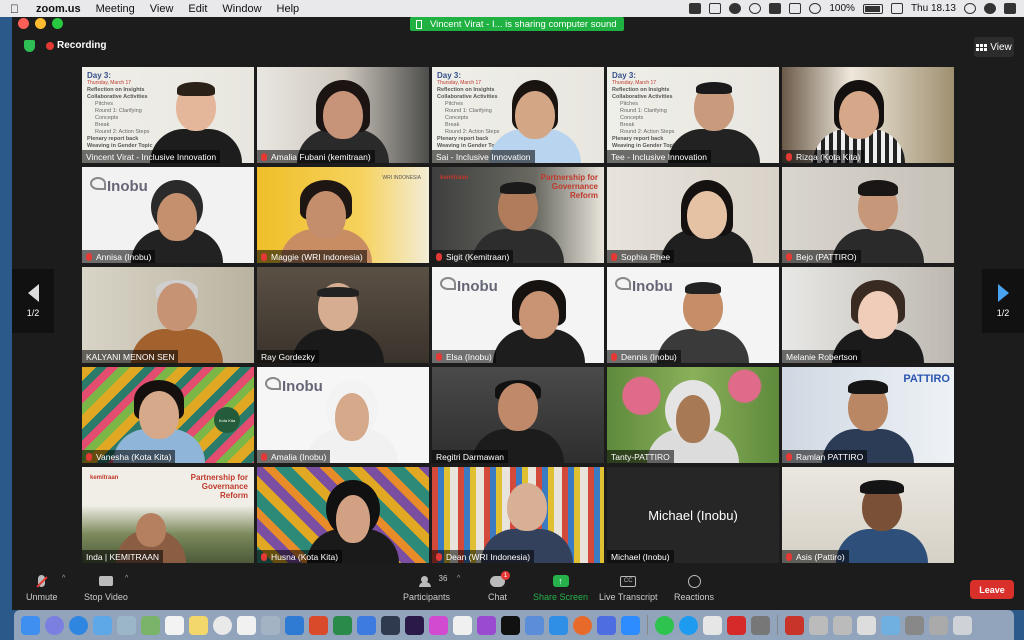 The image size is (1024, 640). Describe the element at coordinates (438, 625) in the screenshot. I see `podcasts-icon` at that location.